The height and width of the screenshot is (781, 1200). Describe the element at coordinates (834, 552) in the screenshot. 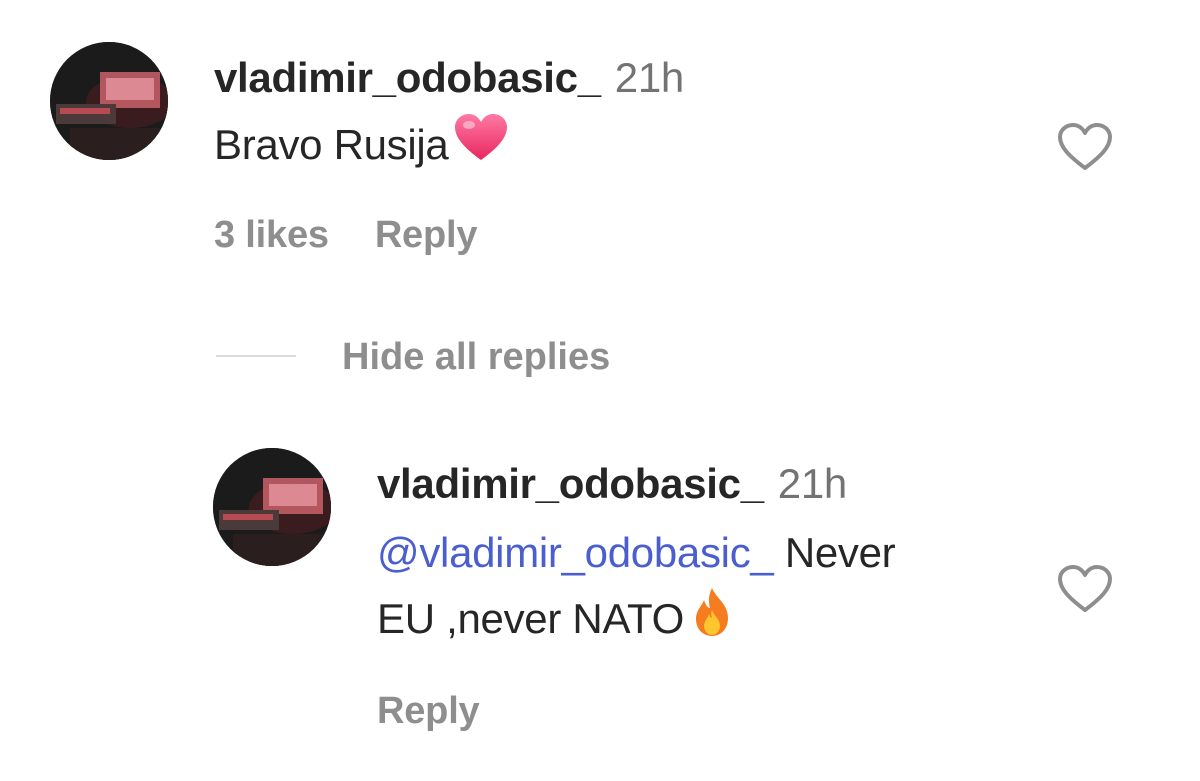

I see `reply-text-line1: Never` at that location.